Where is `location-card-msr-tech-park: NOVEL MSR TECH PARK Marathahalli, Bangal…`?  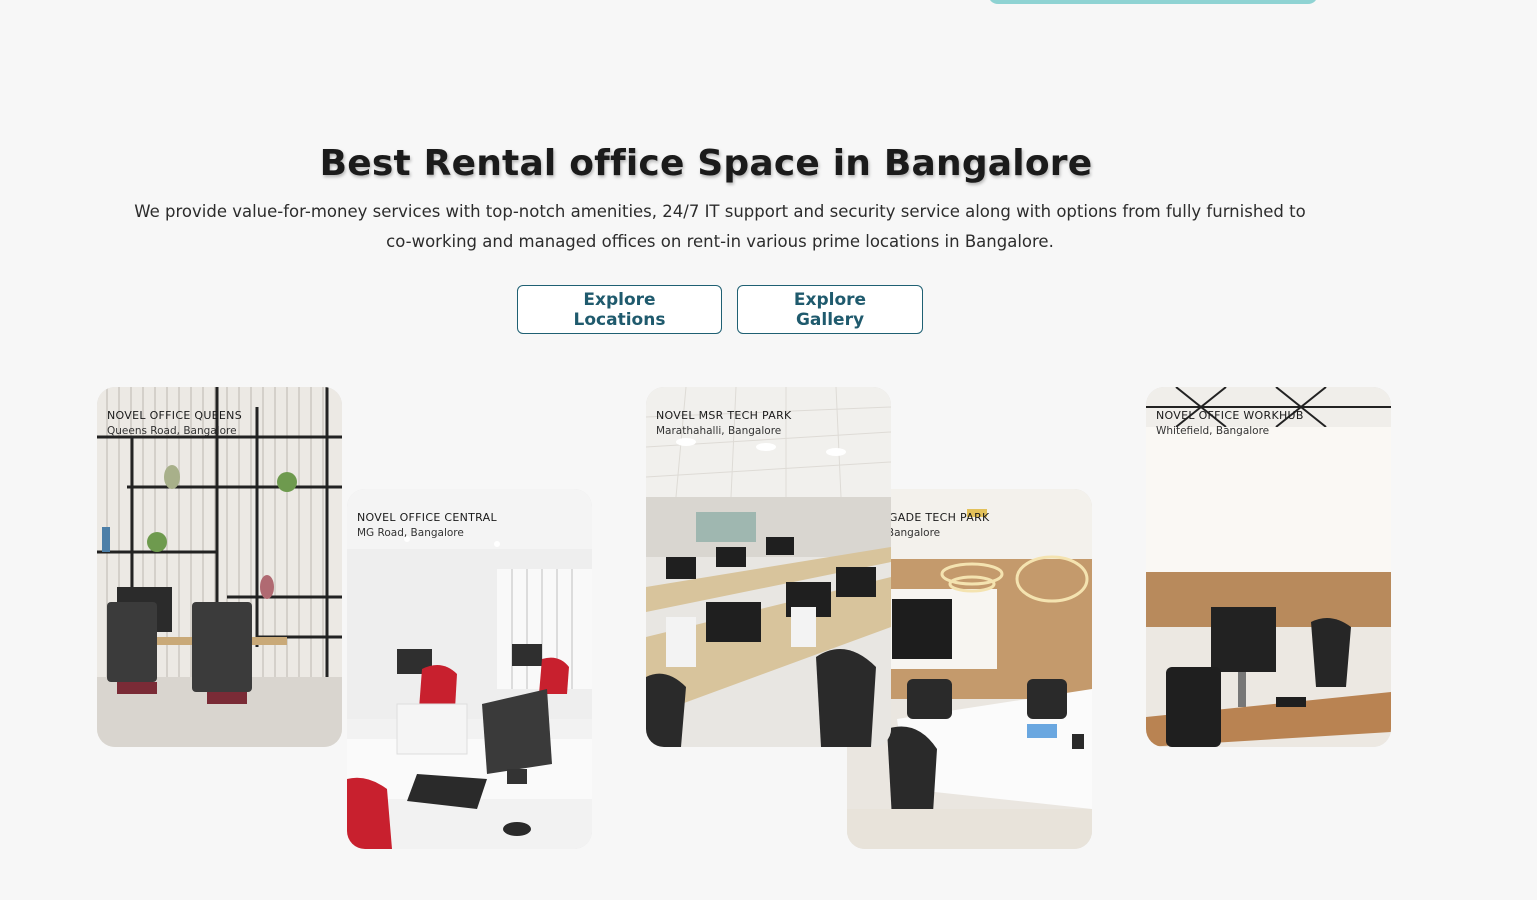
location-card-msr-tech-park: NOVEL MSR TECH PARK Marathahalli, Bangal… is located at coordinates (768, 567).